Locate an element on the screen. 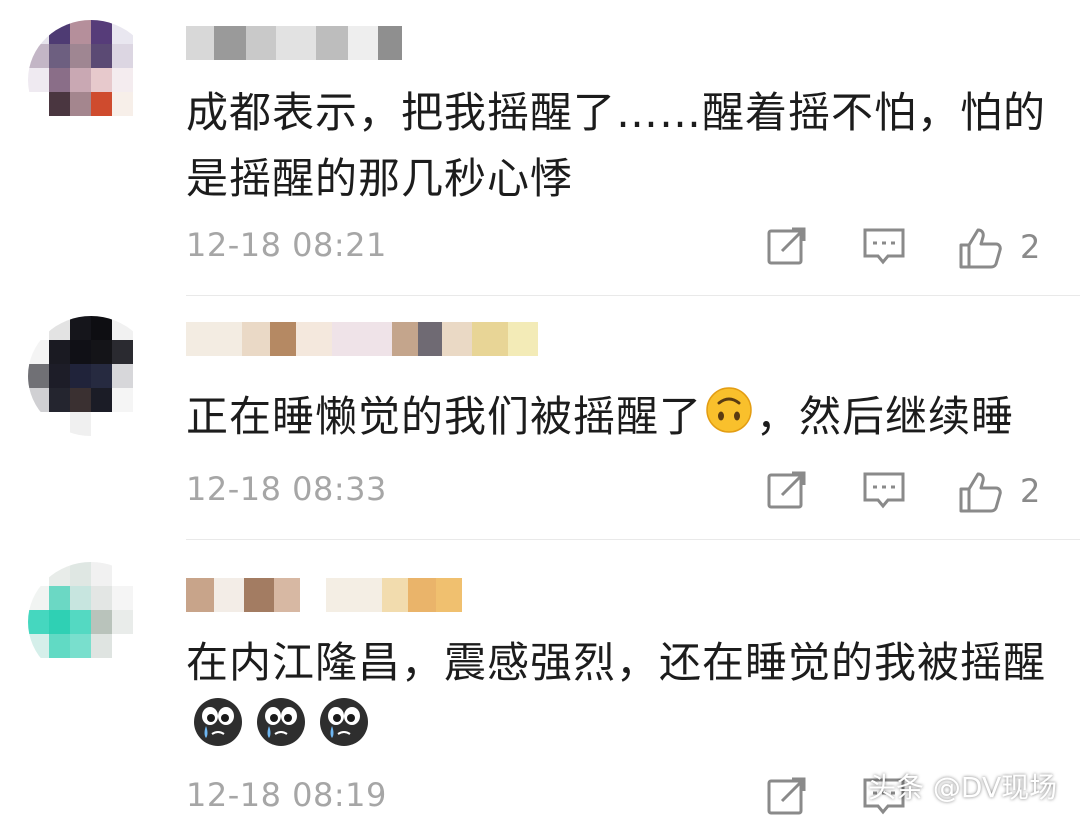 The width and height of the screenshot is (1080, 825). comment-text: 成都表示，把我摇醒了……醒着摇不怕，怕的是摇醒的那几秒心悸 is located at coordinates (616, 145).